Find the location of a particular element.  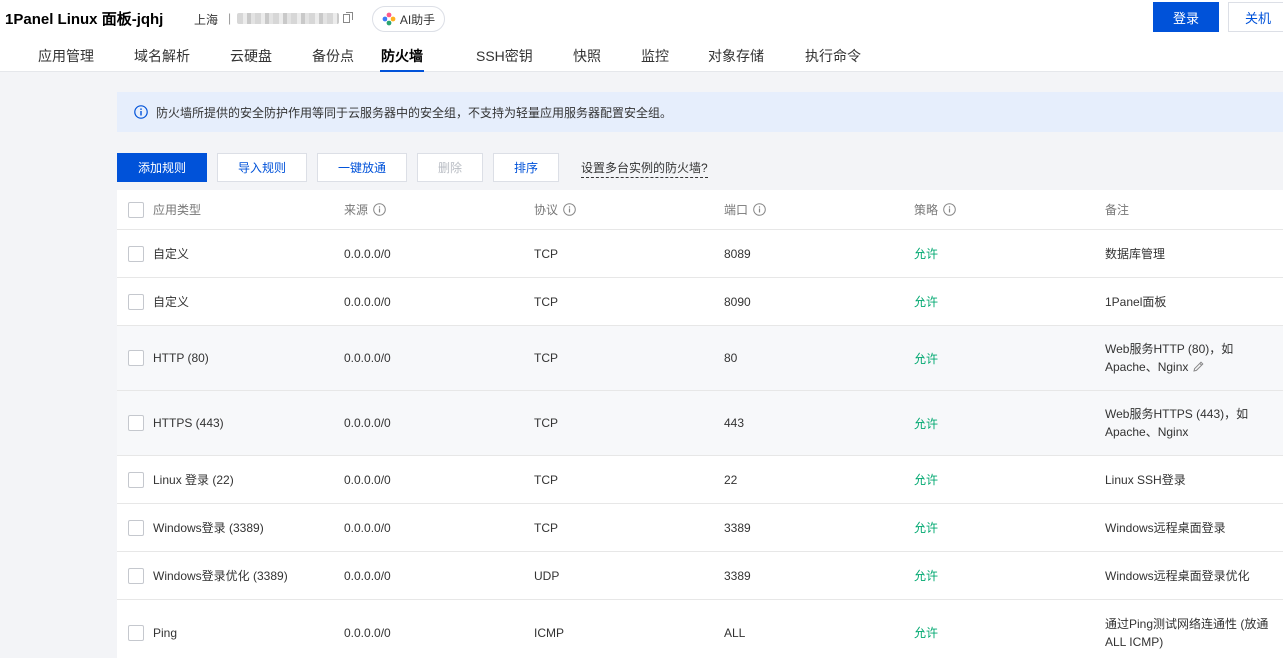

note-text: Web服务HTTP (80)，如Apache、Nginx is located at coordinates (1169, 358).